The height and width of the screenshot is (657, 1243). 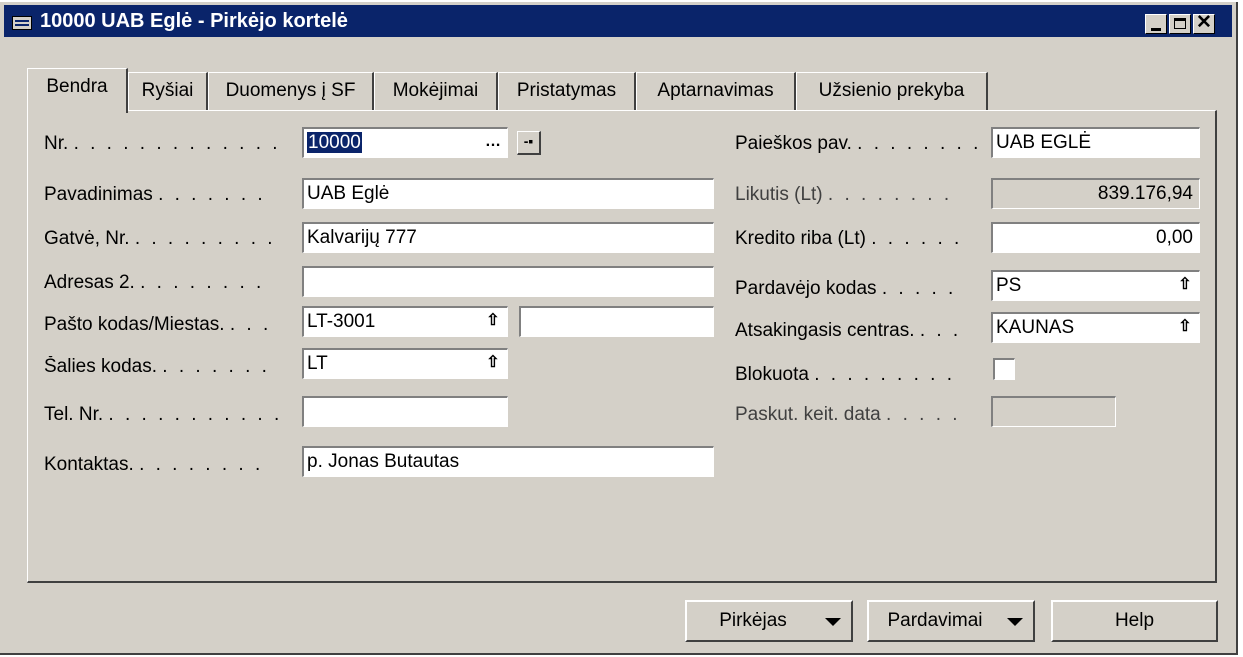 I want to click on salesperson-code-field: PS ⇧, so click(x=1095, y=285).